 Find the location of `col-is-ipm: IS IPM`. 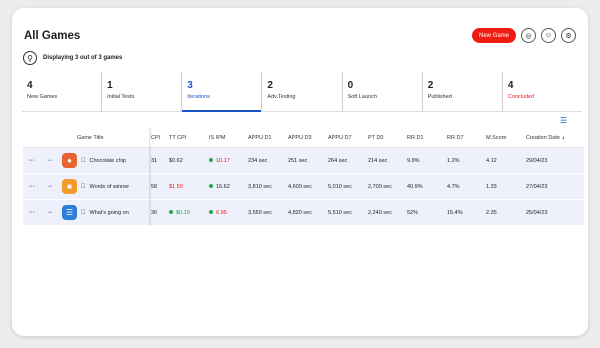

col-is-ipm: IS IPM is located at coordinates (224, 138).